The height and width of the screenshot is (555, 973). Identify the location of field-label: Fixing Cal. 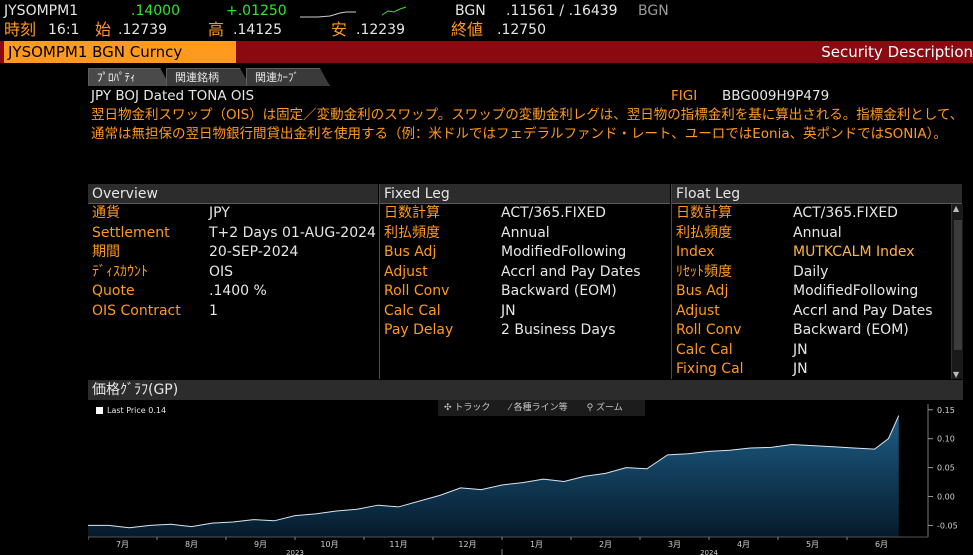
(710, 369).